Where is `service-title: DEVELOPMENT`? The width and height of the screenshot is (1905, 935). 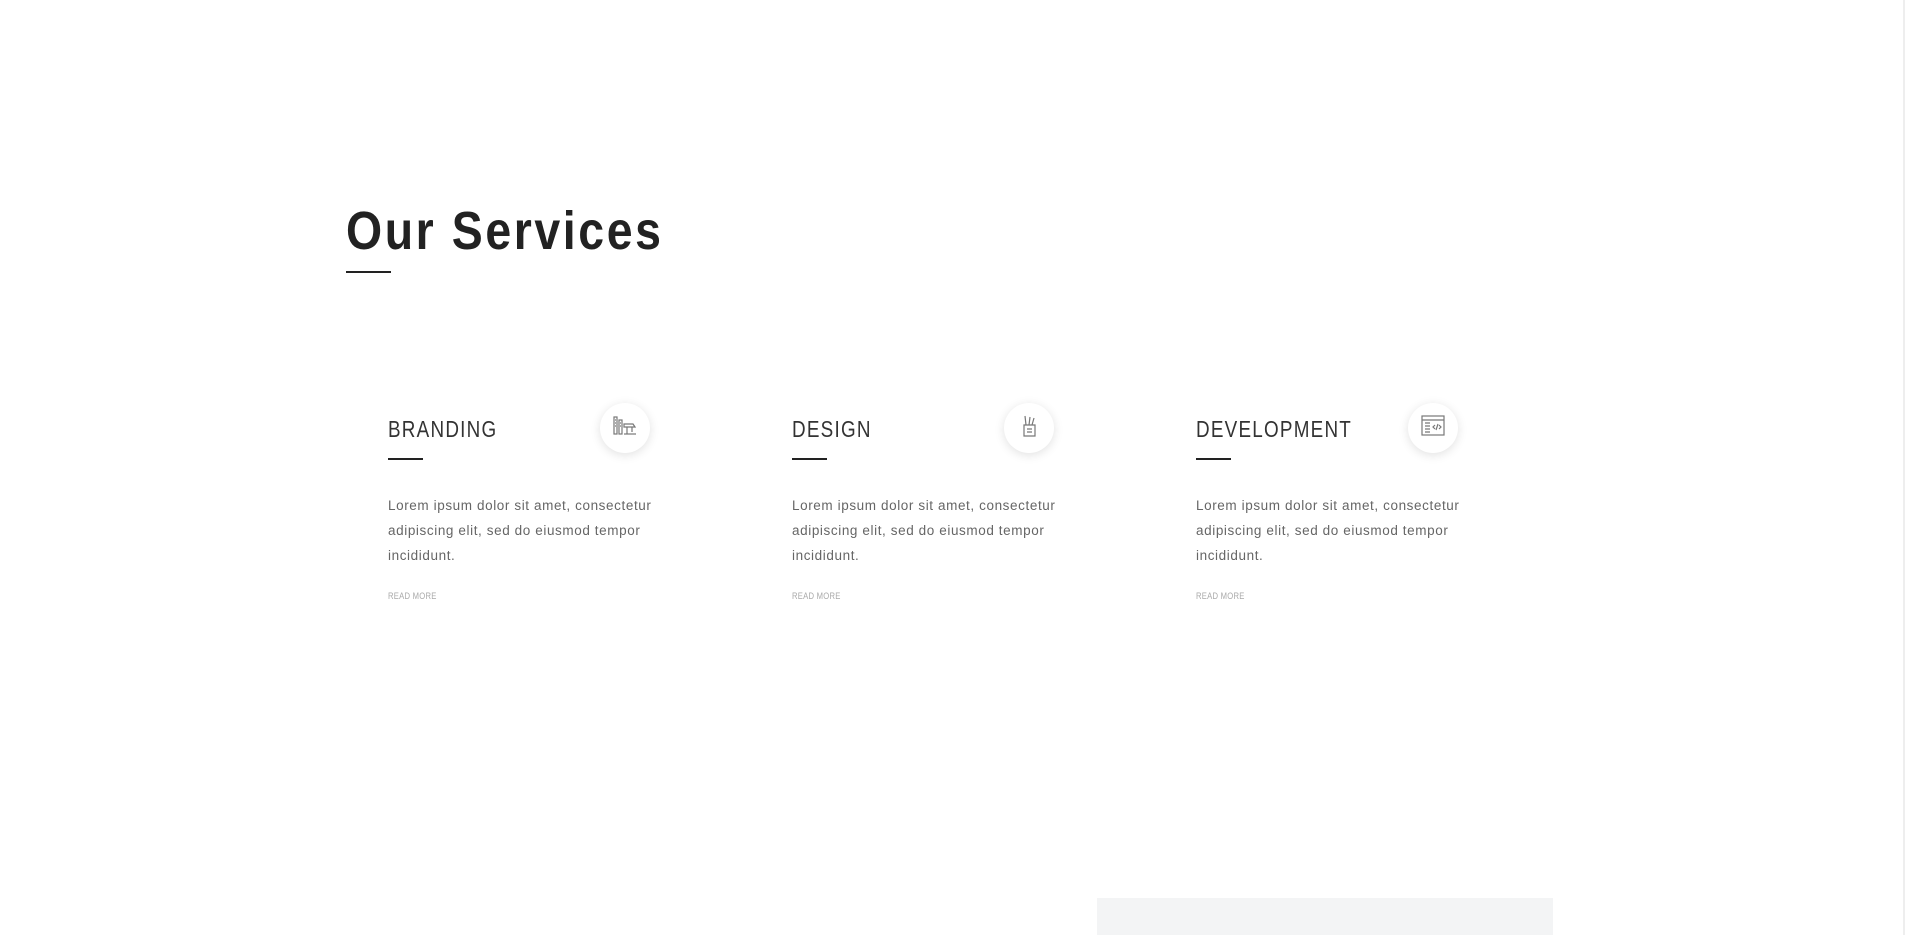 service-title: DEVELOPMENT is located at coordinates (1274, 429).